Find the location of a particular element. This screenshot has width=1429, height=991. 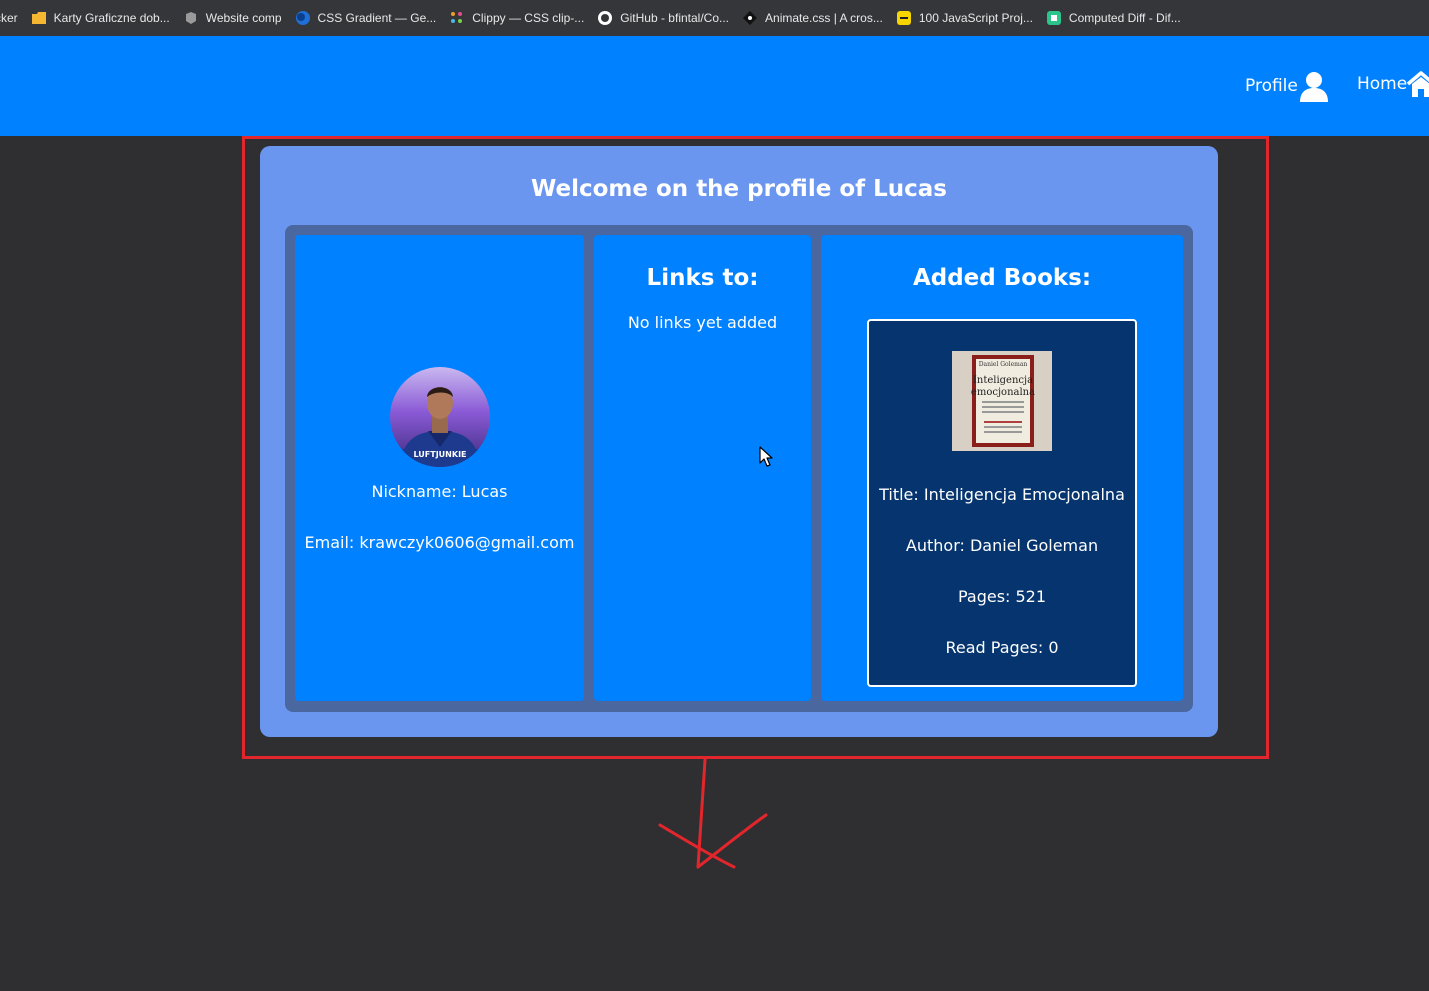

bookmark-item: Website comp is located at coordinates (233, 18).